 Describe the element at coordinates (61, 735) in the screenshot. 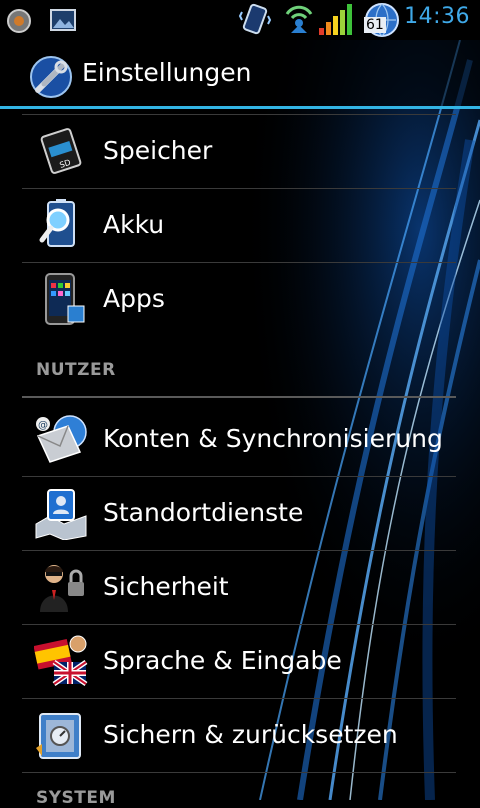

I see `backup-safe-icon` at that location.